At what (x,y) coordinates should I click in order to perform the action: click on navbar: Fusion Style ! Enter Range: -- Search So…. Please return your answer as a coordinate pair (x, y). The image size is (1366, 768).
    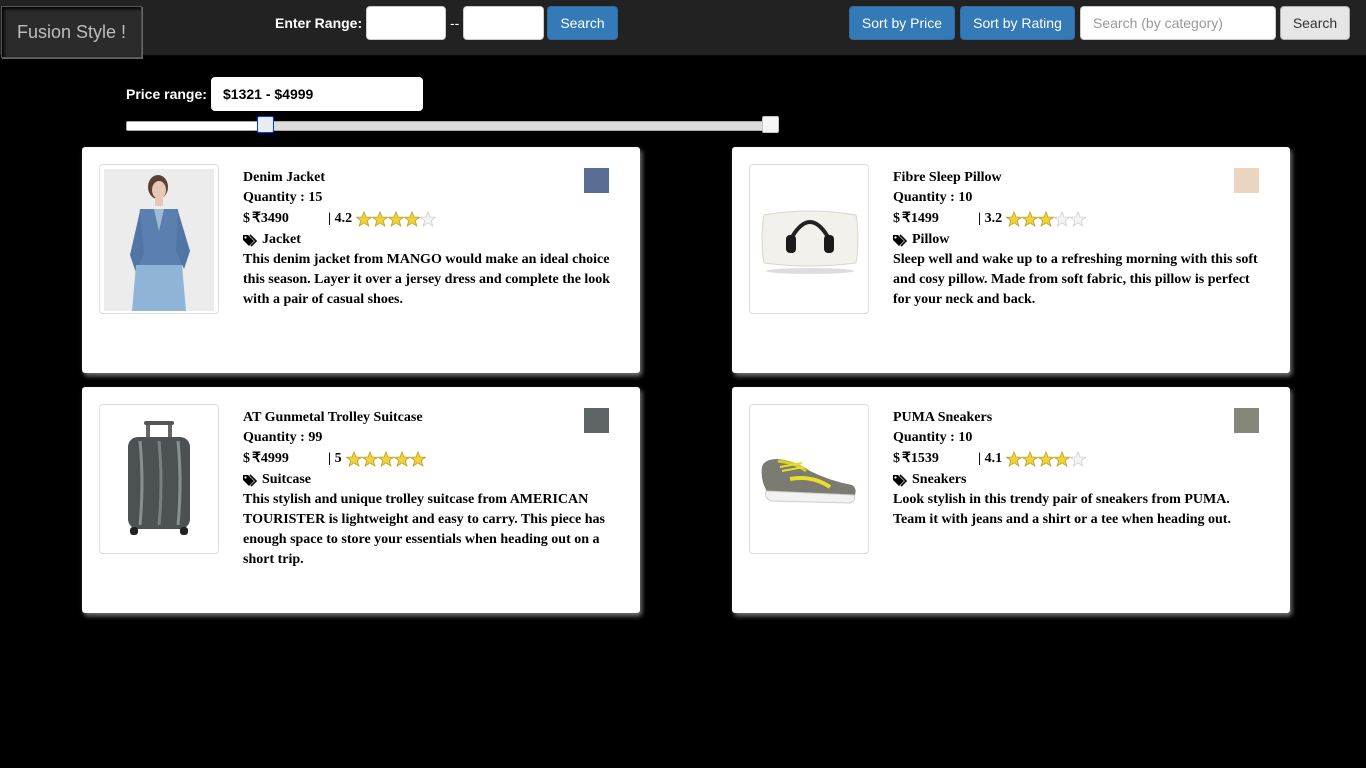
    Looking at the image, I should click on (683, 29).